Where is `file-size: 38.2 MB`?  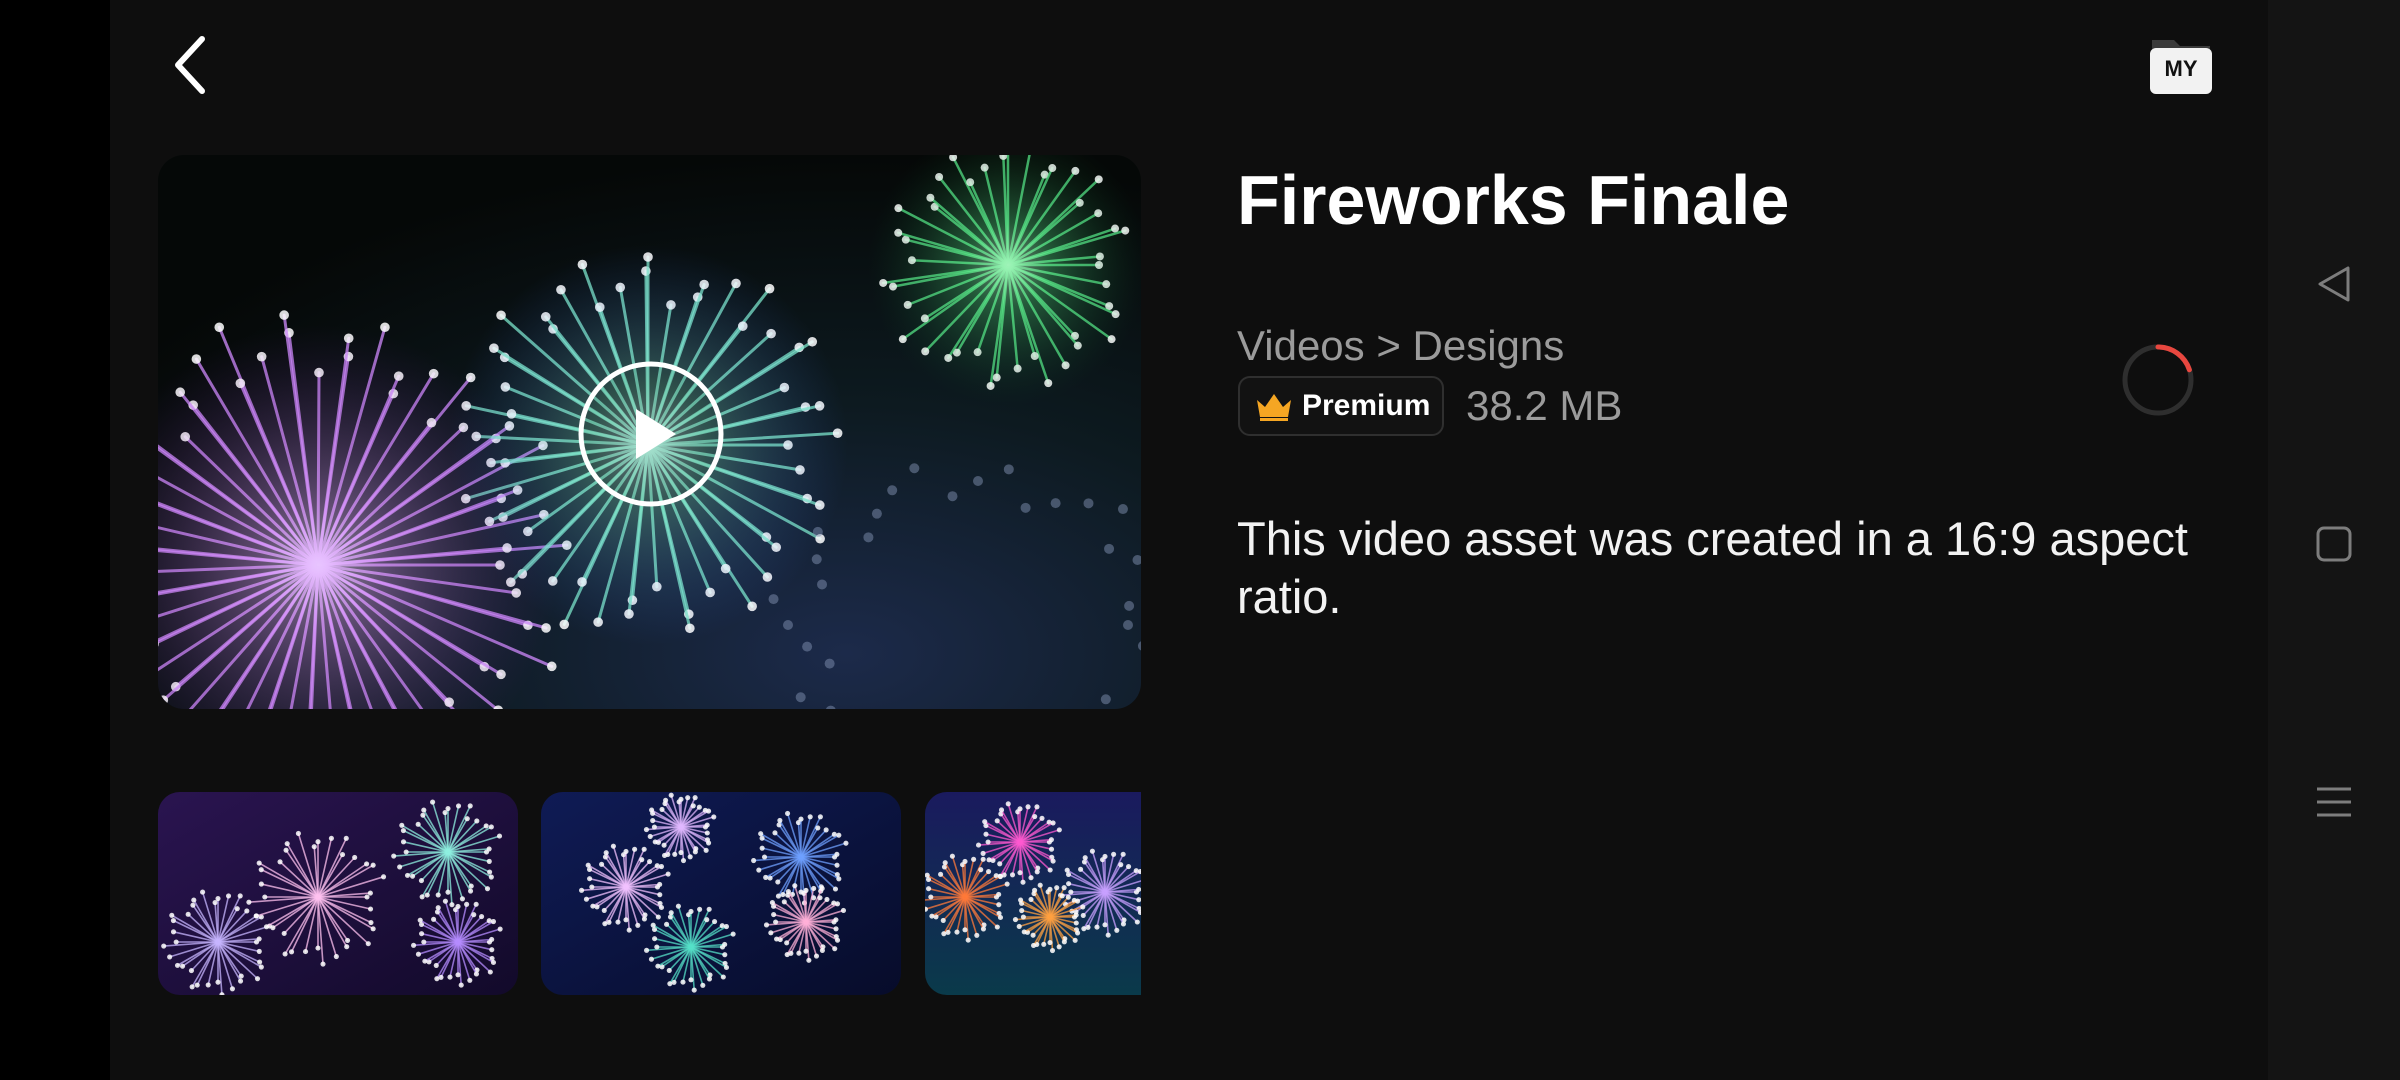
file-size: 38.2 MB is located at coordinates (1544, 405).